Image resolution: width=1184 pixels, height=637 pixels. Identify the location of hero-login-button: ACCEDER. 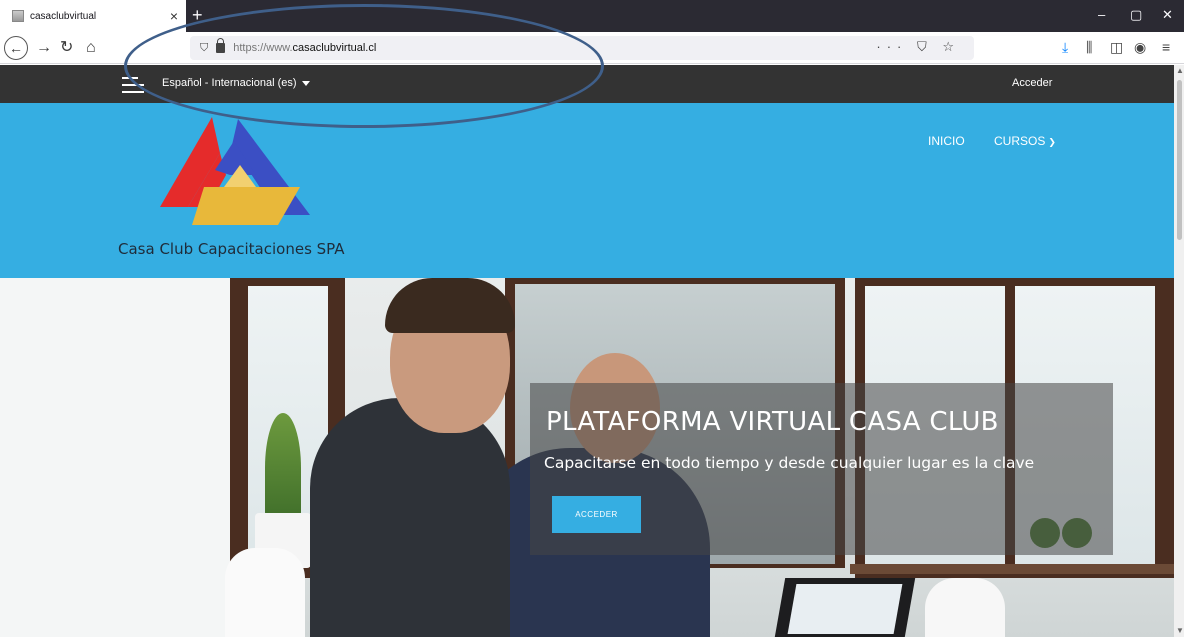
(596, 514).